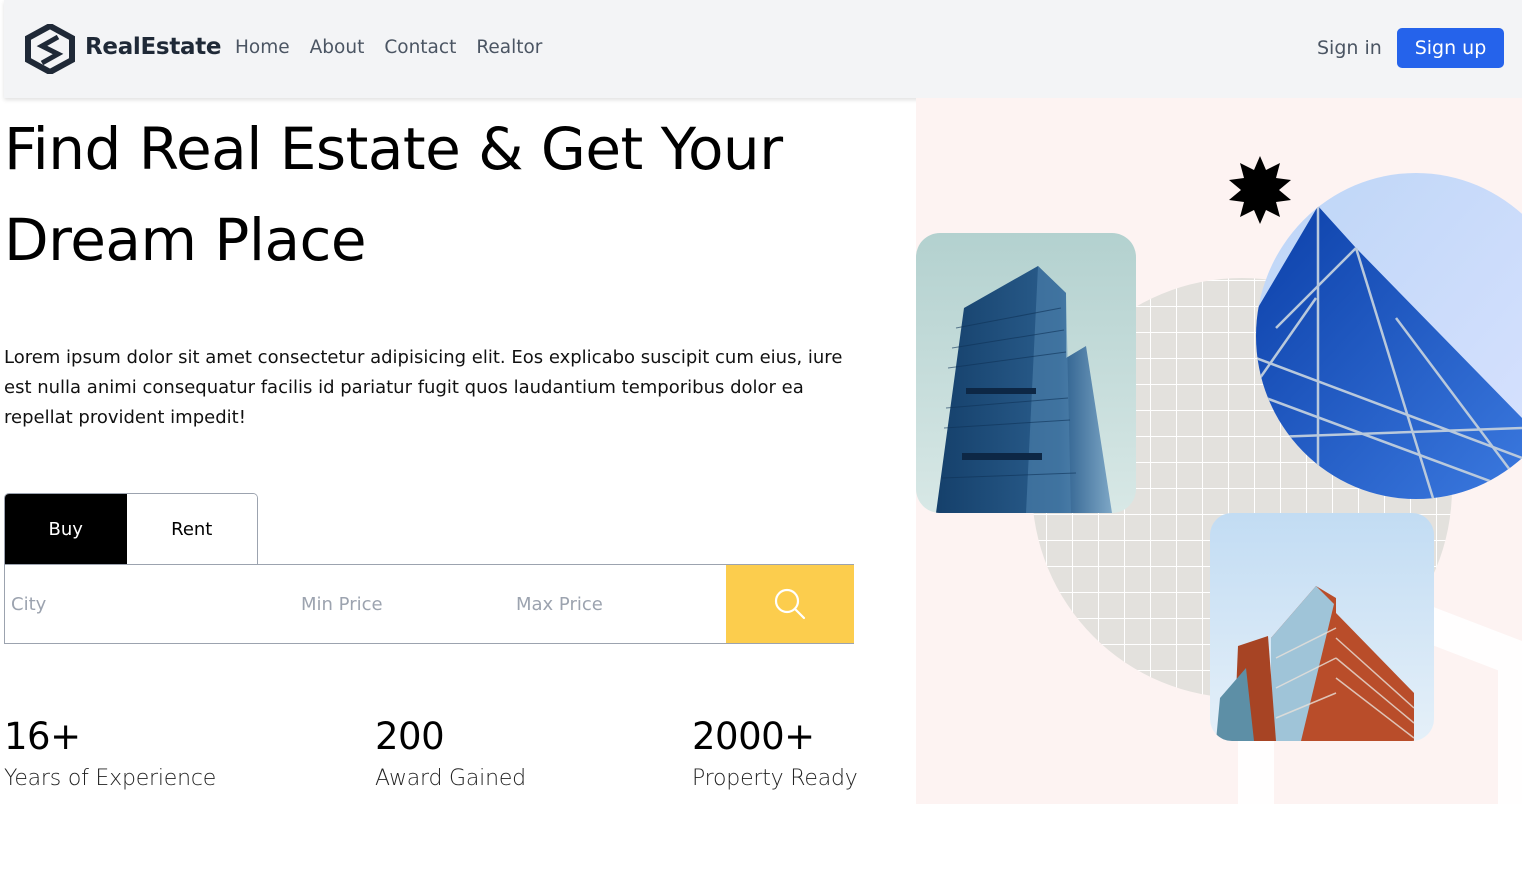 Image resolution: width=1522 pixels, height=872 pixels. I want to click on search-button, so click(790, 604).